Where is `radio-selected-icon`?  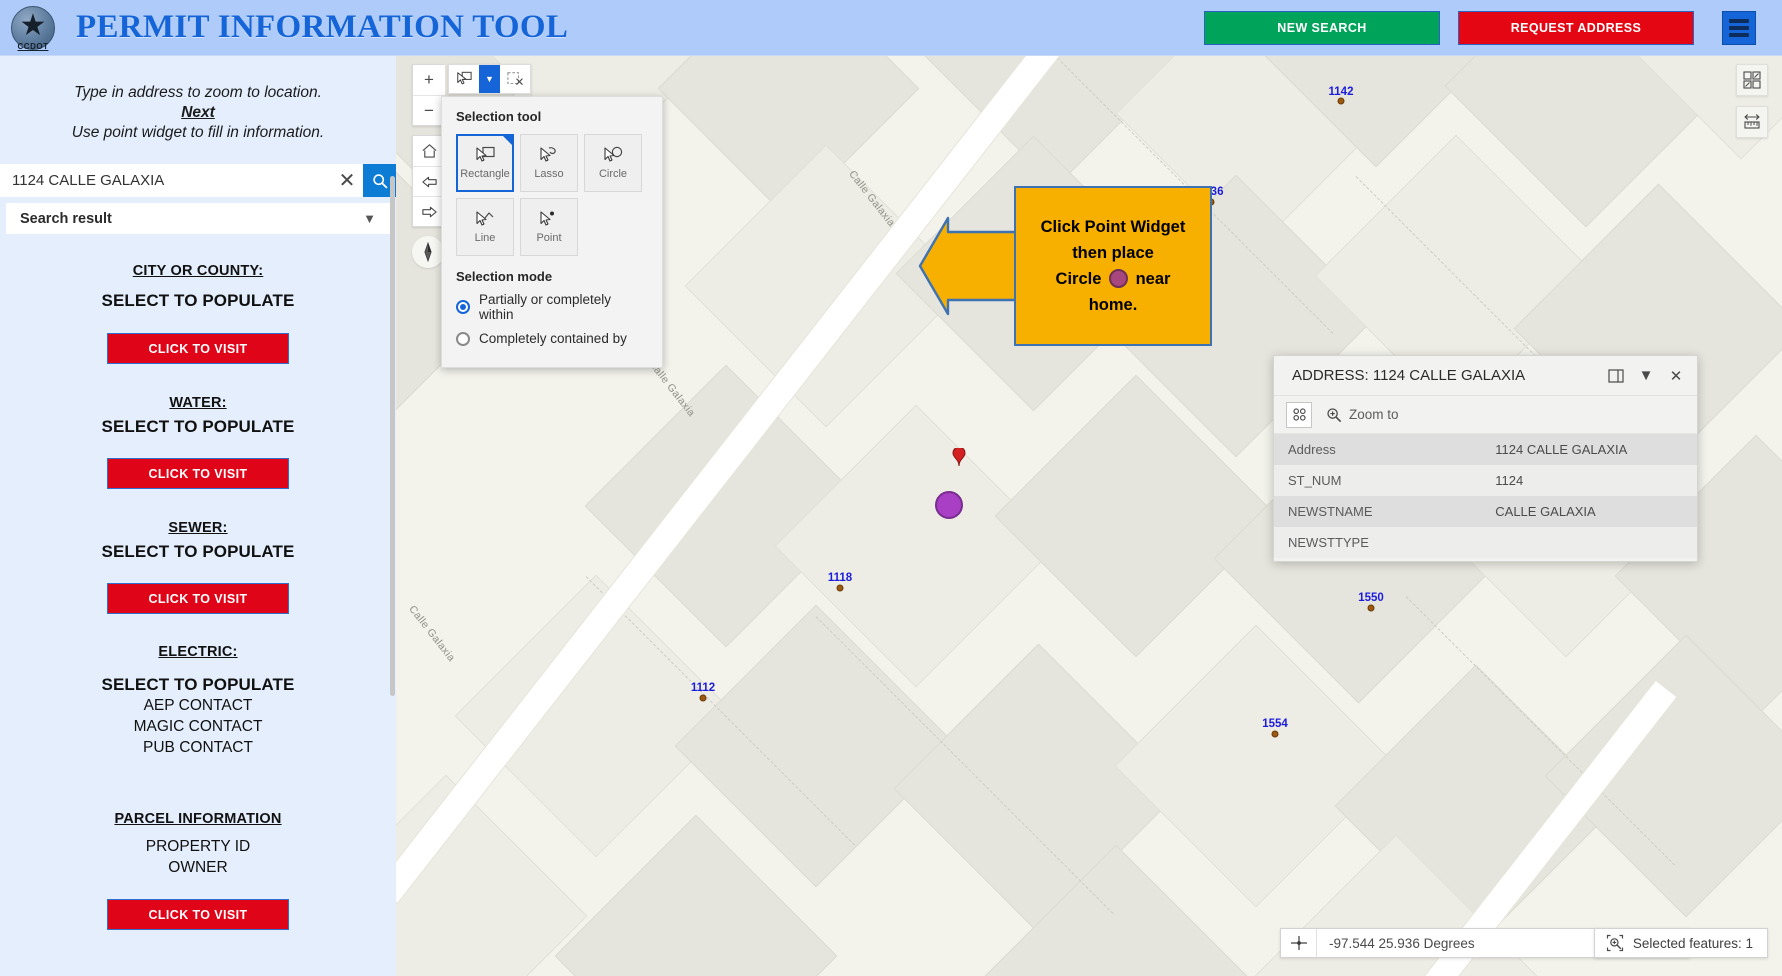 radio-selected-icon is located at coordinates (463, 307).